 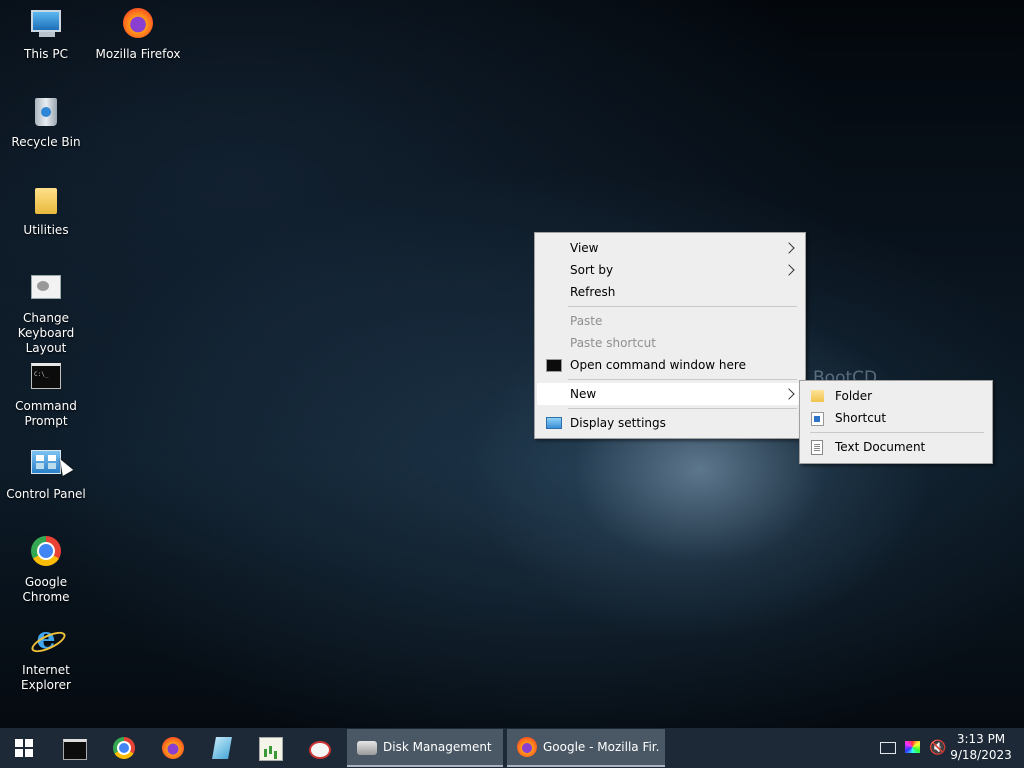 I want to click on menu-item-sort-by: Sort by, so click(x=670, y=270).